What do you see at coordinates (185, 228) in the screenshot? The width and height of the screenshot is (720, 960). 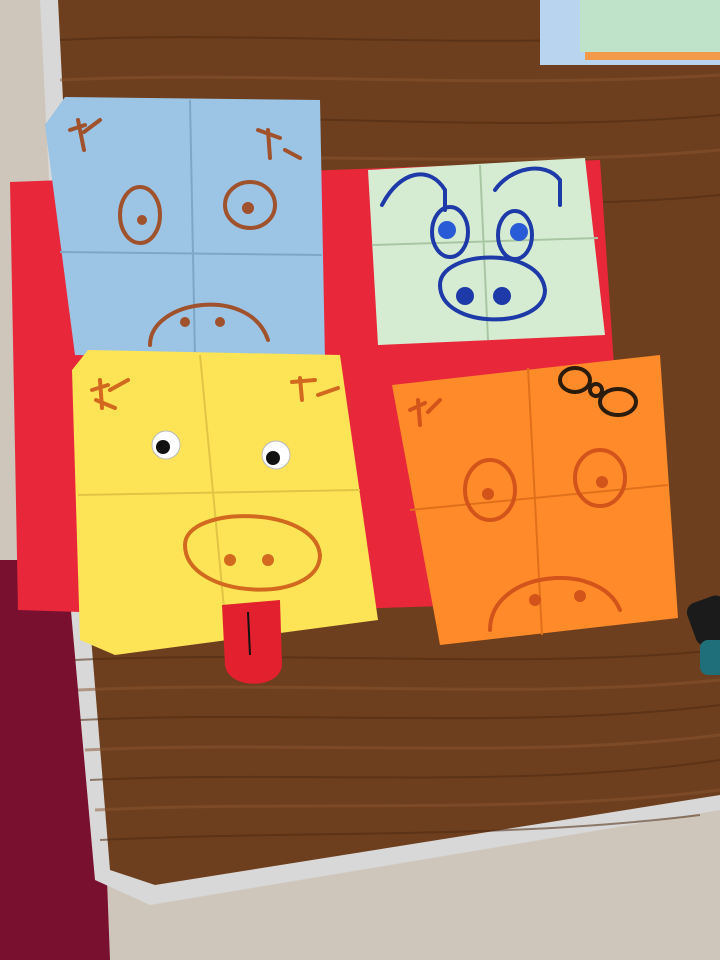 I see `blue-origami-pig` at bounding box center [185, 228].